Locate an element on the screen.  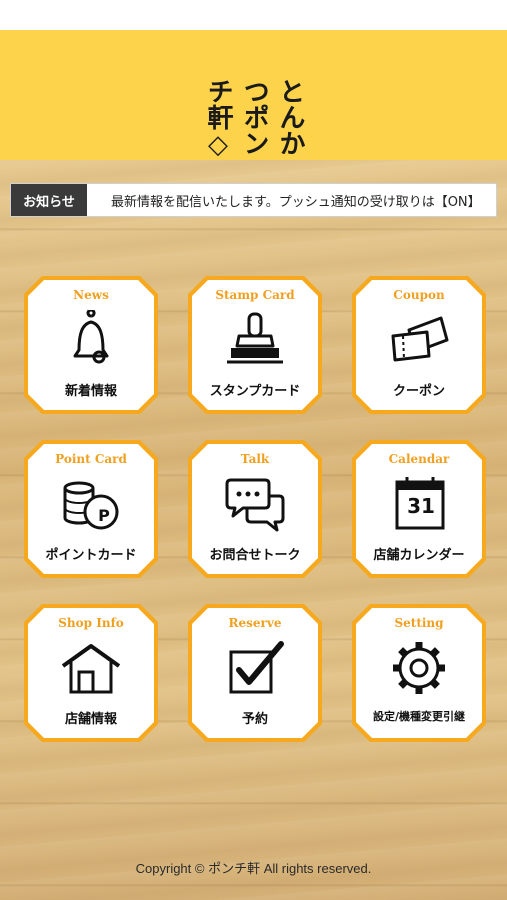
menu-tile-point-card: Point Card P ポイントカード is located at coordinates (91, 509).